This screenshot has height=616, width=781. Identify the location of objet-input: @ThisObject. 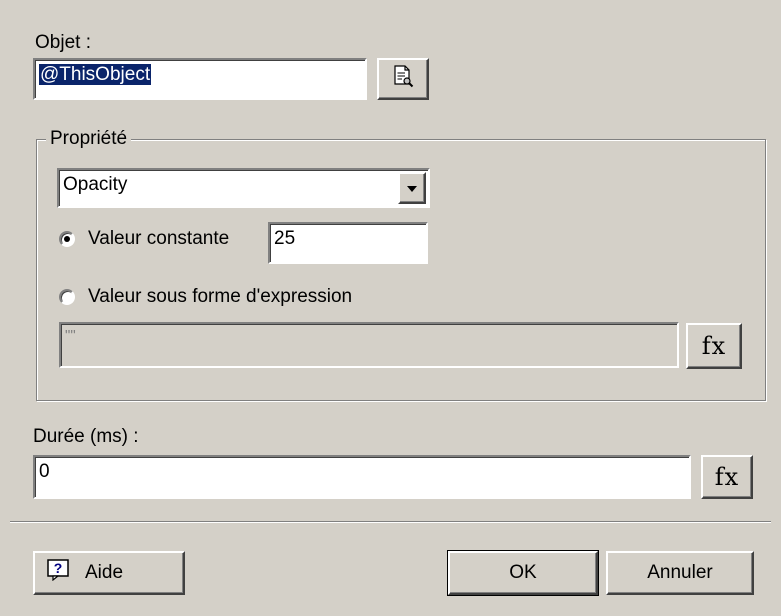
(200, 79).